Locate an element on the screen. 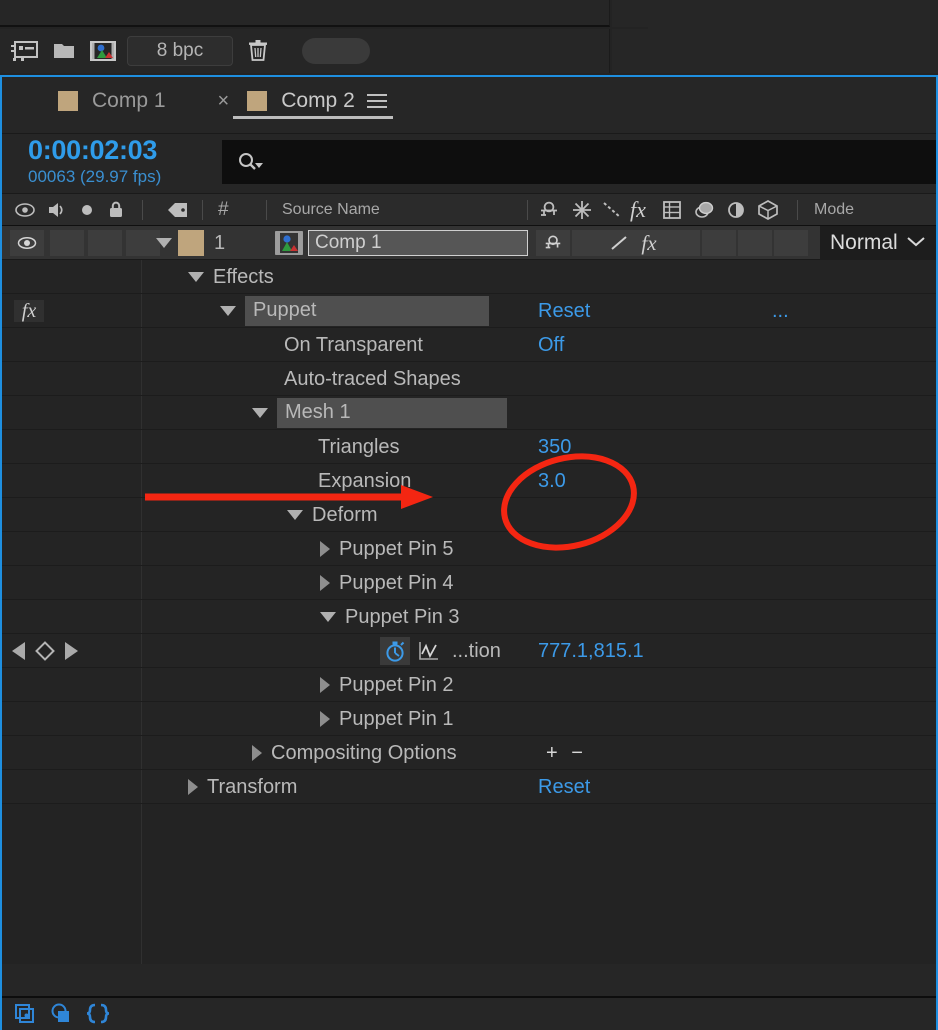  keyframe-navigator is located at coordinates (45, 651).